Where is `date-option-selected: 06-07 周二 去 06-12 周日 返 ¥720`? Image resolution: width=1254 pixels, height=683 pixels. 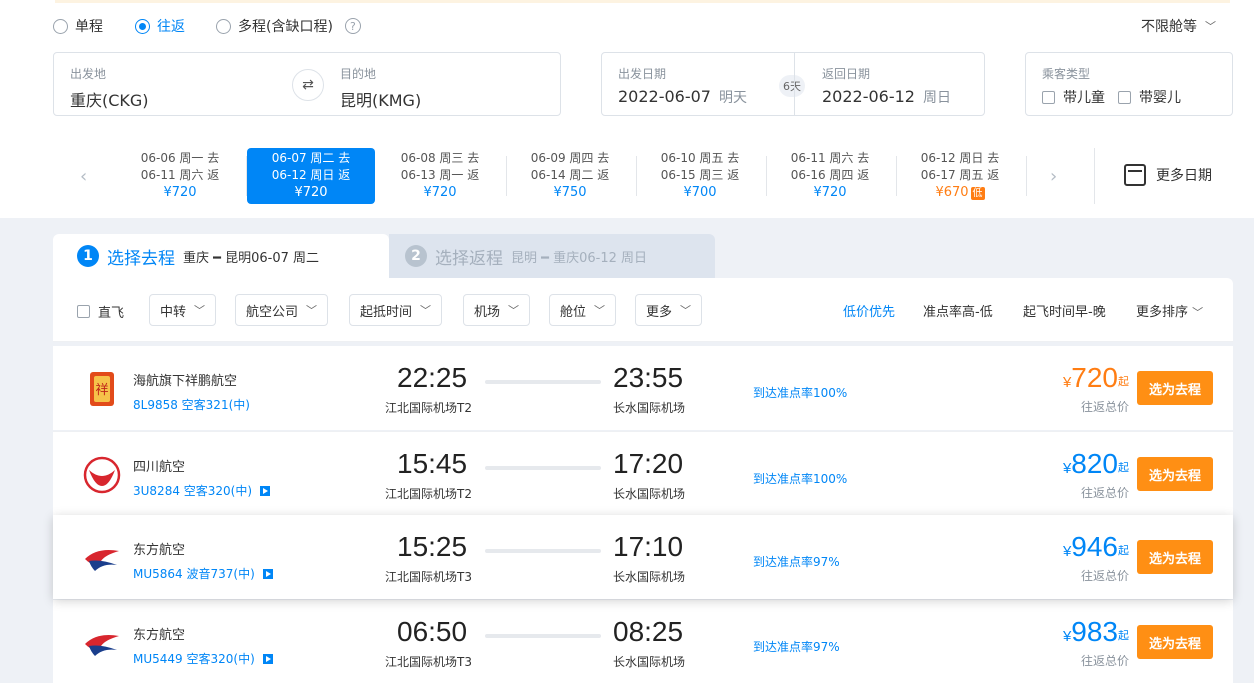 date-option-selected: 06-07 周二 去 06-12 周日 返 ¥720 is located at coordinates (311, 176).